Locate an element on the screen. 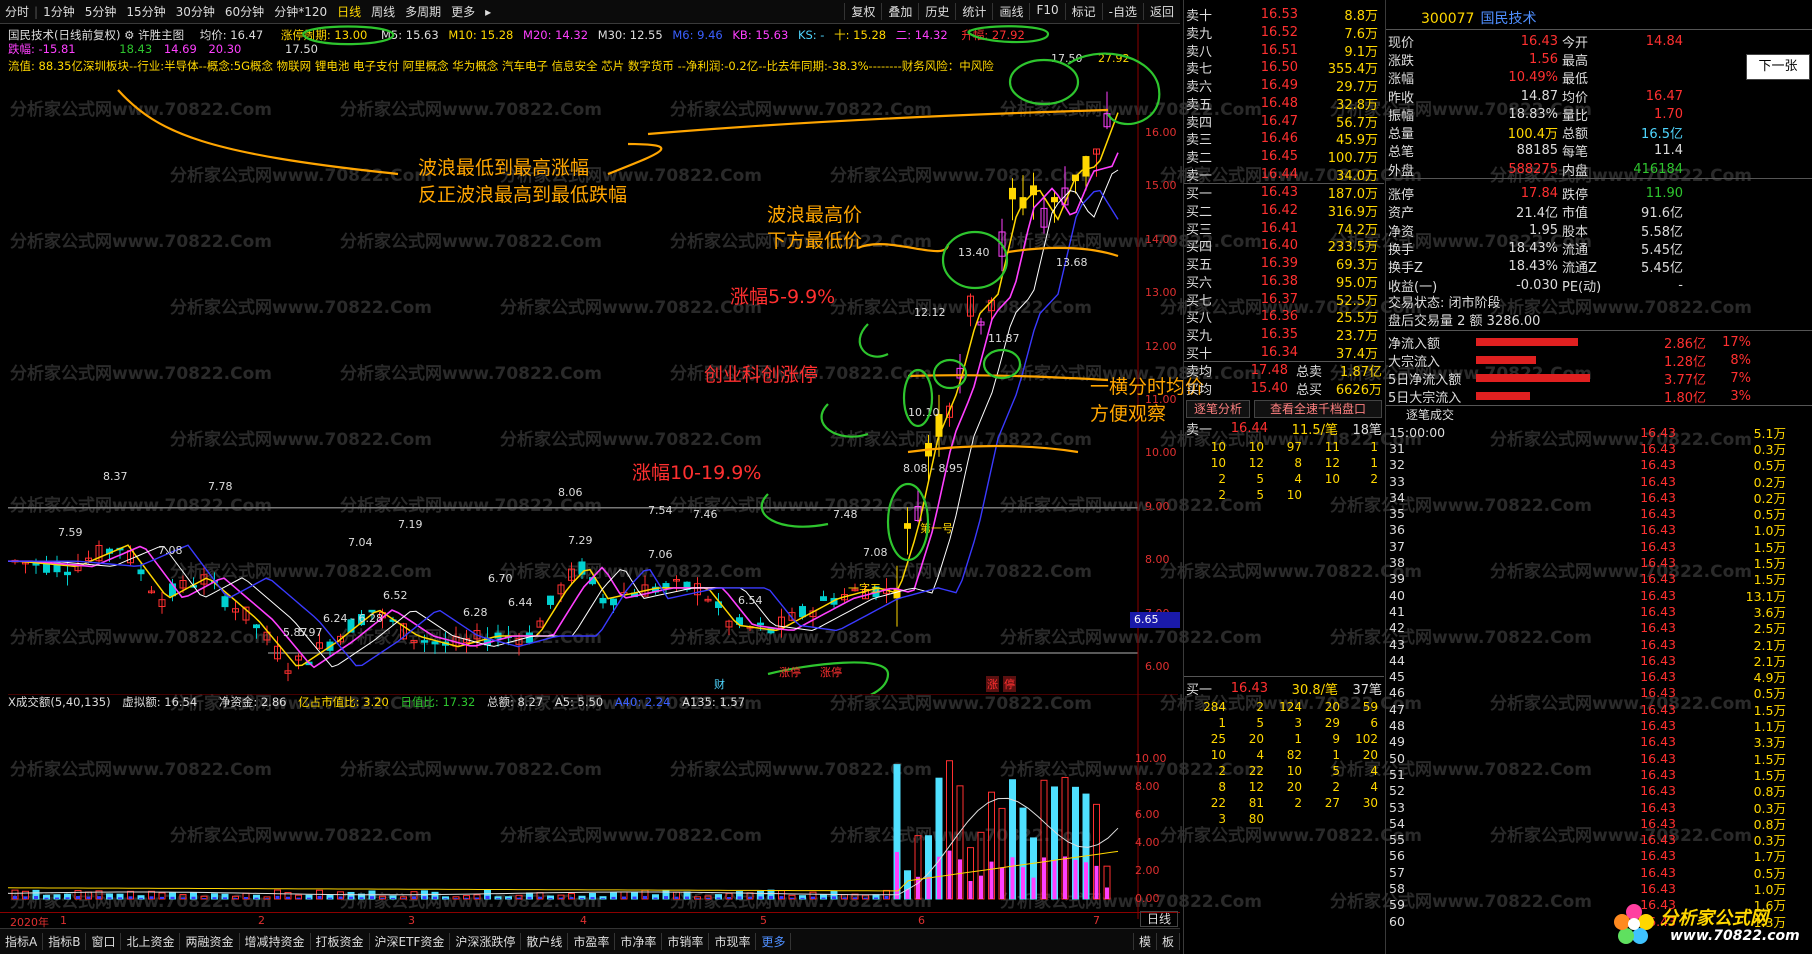 This screenshot has height=956, width=1818. overlay-button: 叠加 is located at coordinates (899, 11).